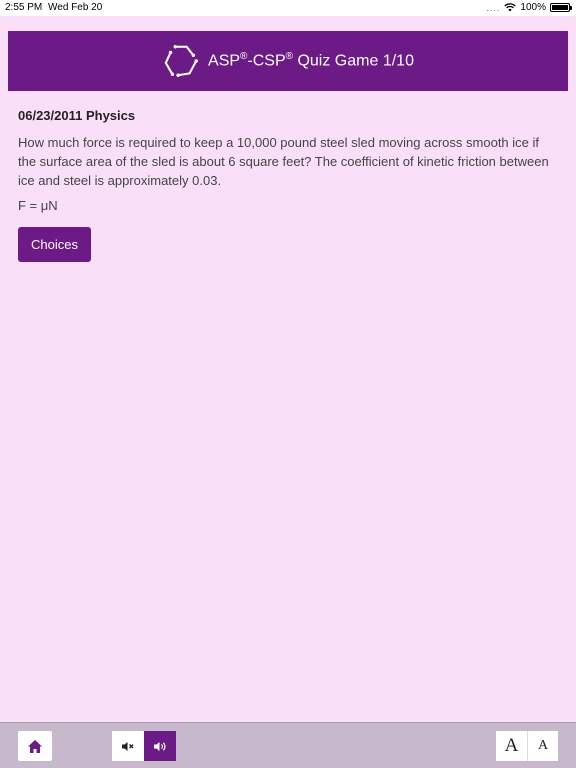  Describe the element at coordinates (75, 7) in the screenshot. I see `status-date: Wed Feb 20` at that location.